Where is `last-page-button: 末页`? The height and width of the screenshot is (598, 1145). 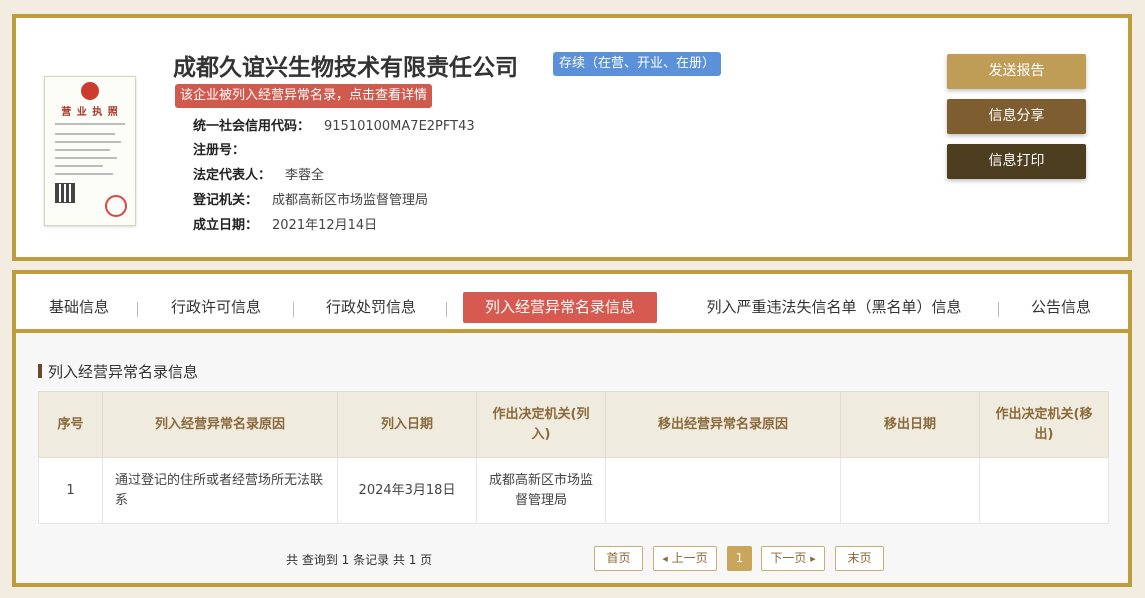
last-page-button: 末页 is located at coordinates (859, 558).